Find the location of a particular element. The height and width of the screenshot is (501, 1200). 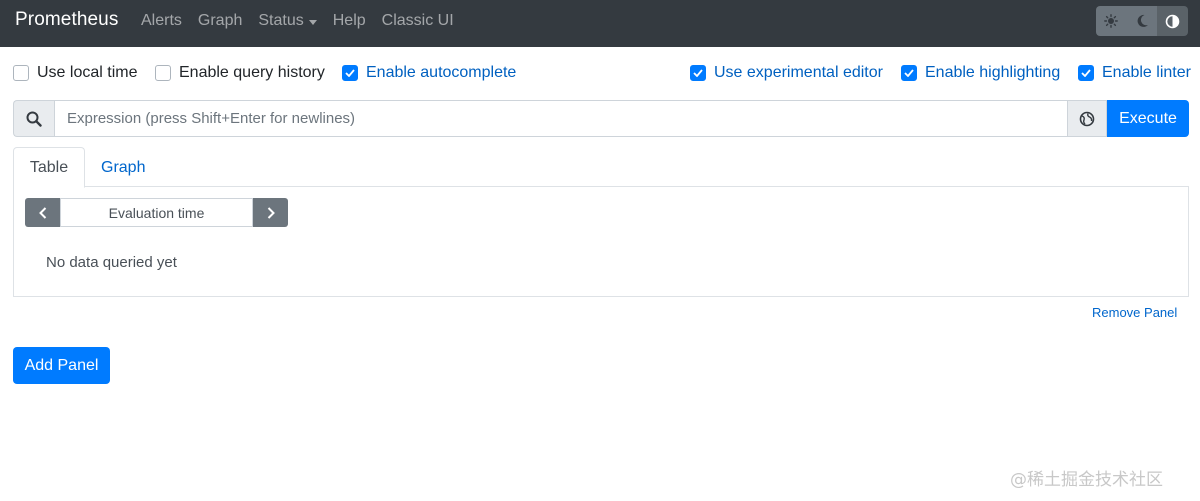

checkbox-enable-autocomplete is located at coordinates (350, 73).